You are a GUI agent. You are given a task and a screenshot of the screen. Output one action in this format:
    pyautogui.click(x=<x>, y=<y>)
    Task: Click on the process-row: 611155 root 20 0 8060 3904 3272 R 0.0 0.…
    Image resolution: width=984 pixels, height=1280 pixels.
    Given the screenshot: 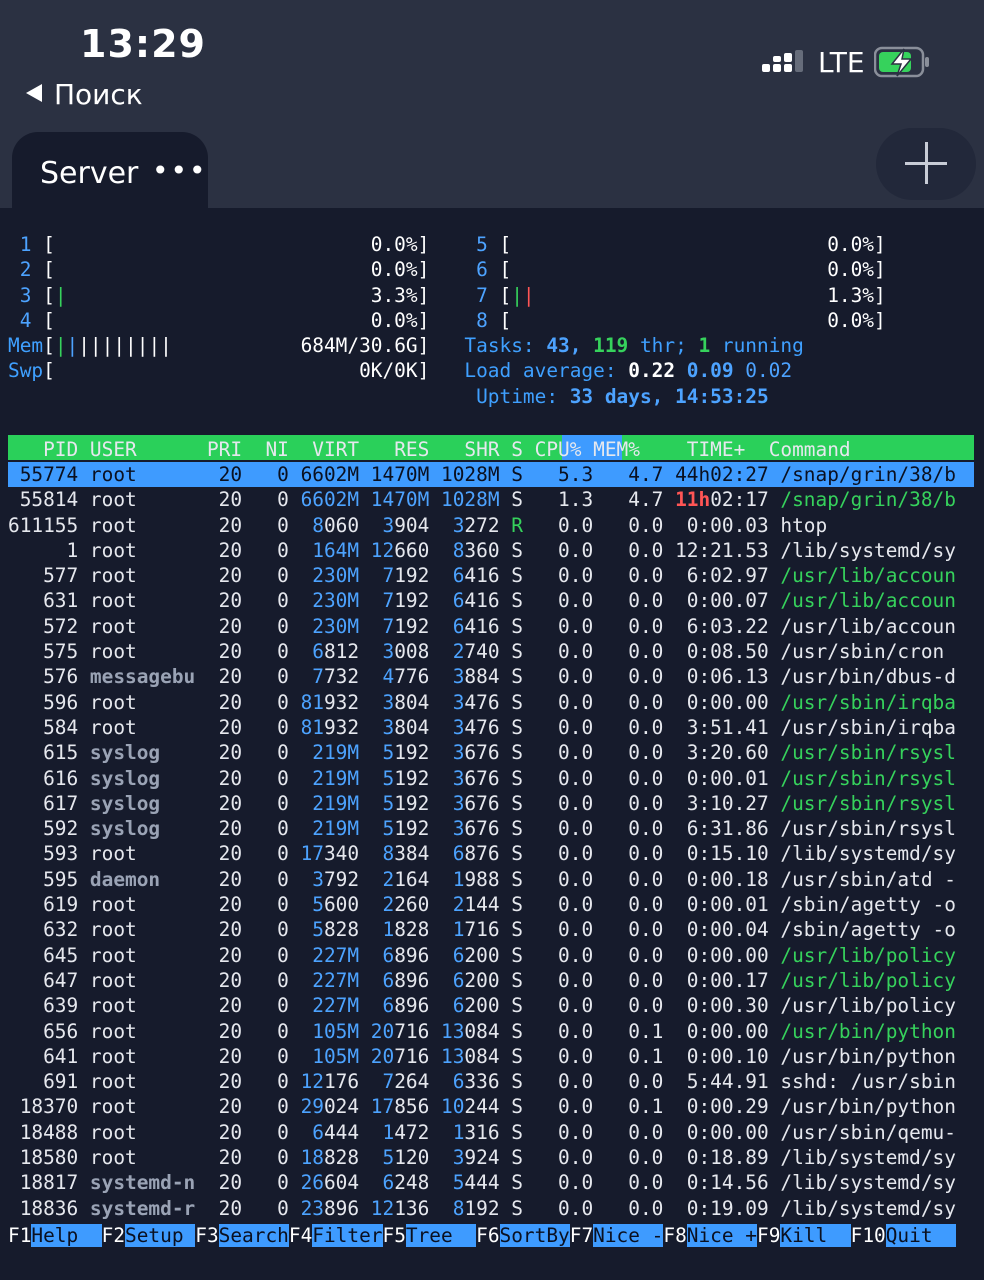 What is the action you would take?
    pyautogui.click(x=496, y=525)
    